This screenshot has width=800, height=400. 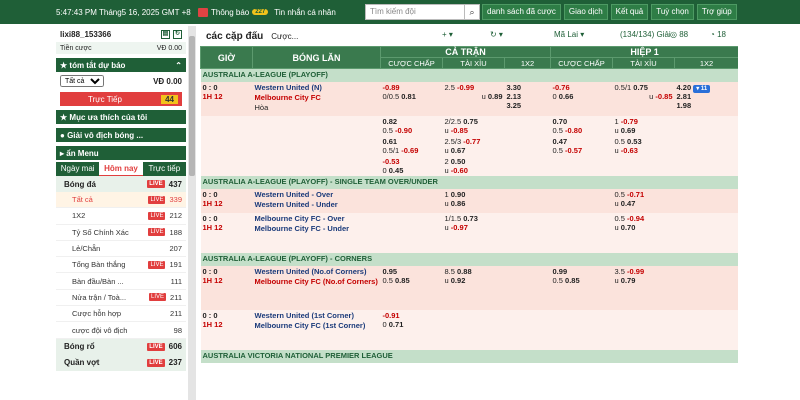 I want to click on hide-menu-header: ▸ ẩn Menu, so click(x=121, y=153).